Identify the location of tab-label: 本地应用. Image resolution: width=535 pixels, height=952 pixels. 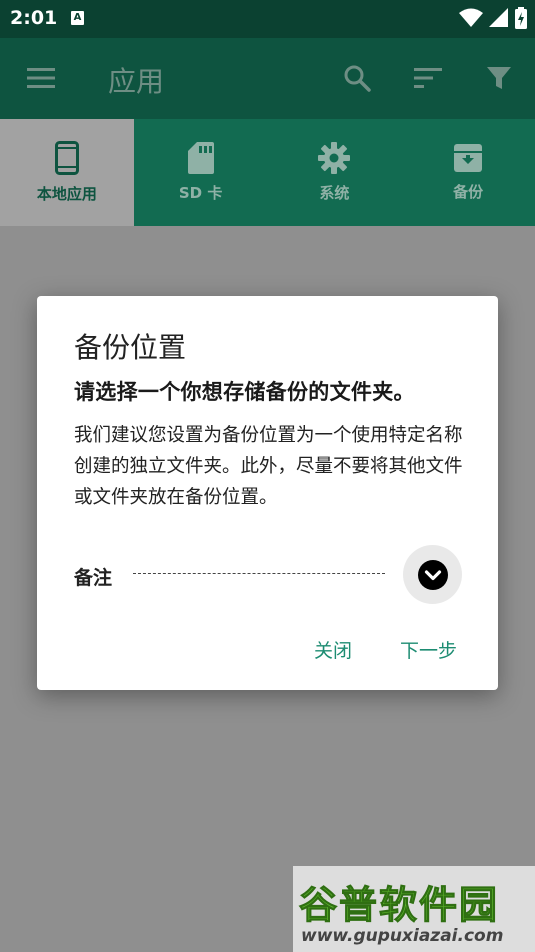
(66, 194).